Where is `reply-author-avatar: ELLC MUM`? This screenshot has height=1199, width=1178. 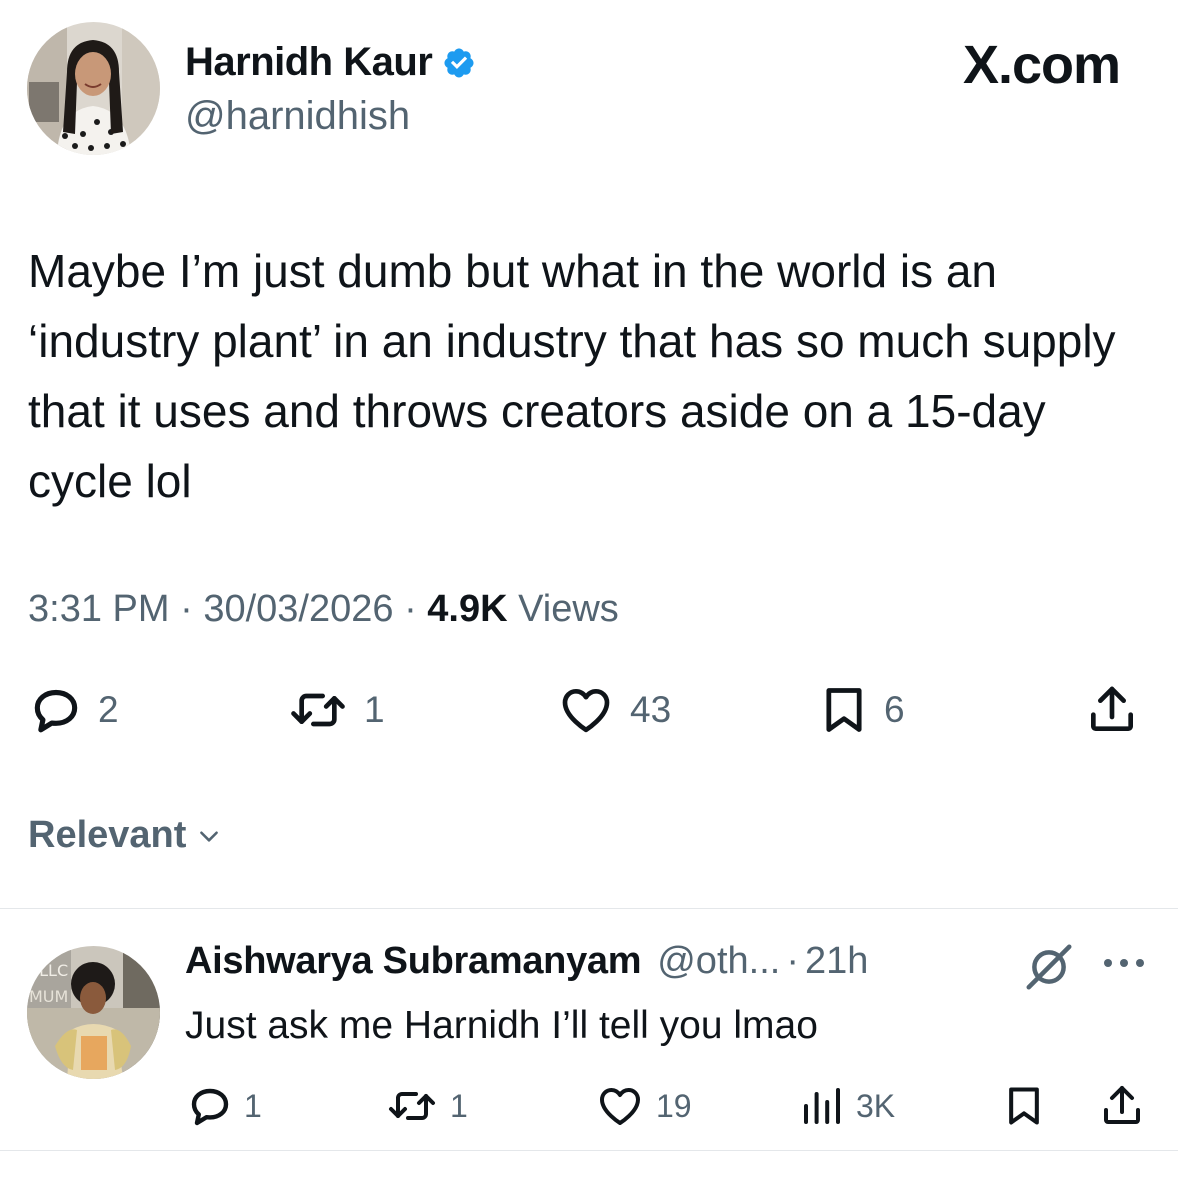 reply-author-avatar: ELLC MUM is located at coordinates (93, 1012).